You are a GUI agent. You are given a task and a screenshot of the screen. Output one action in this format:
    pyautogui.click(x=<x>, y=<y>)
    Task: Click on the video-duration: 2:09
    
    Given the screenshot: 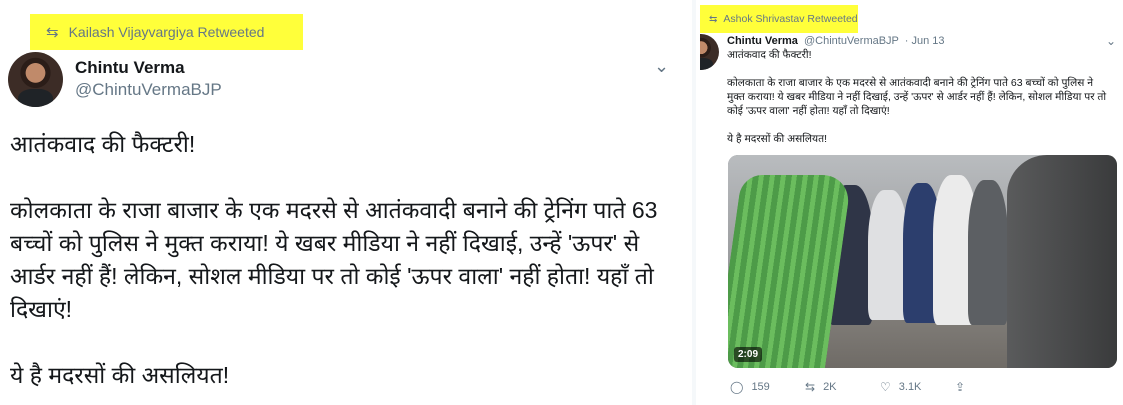 What is the action you would take?
    pyautogui.click(x=748, y=354)
    